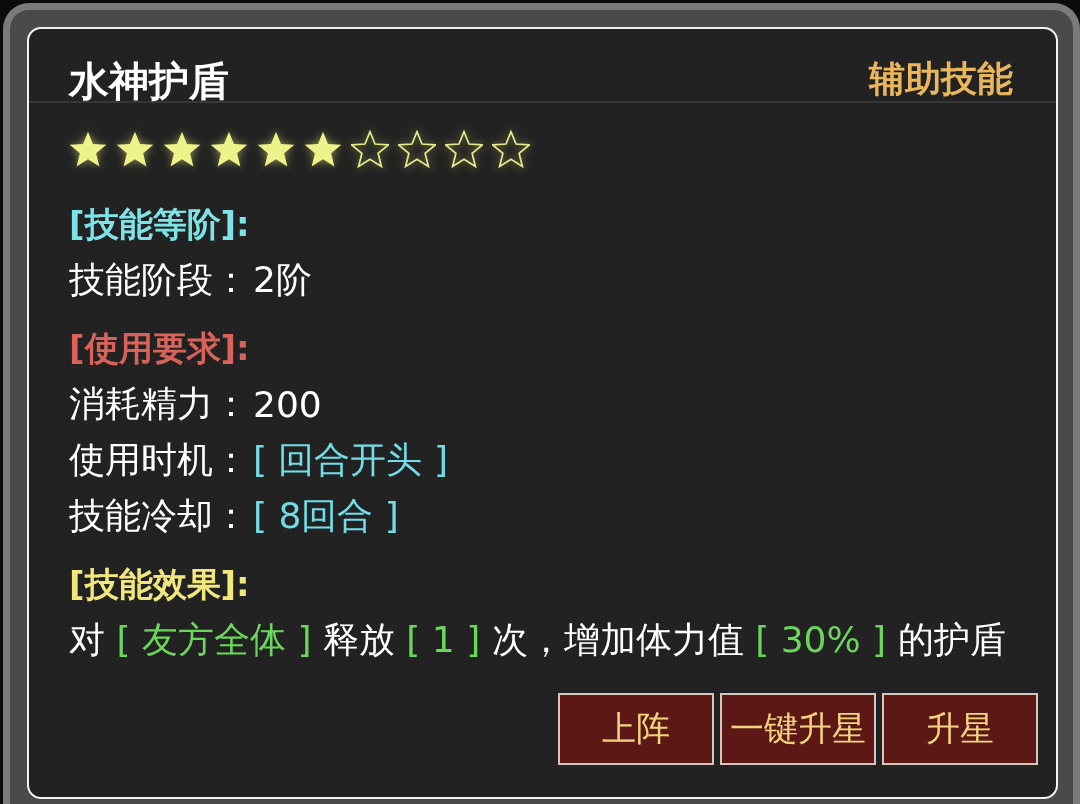 The height and width of the screenshot is (804, 1080). I want to click on section-heading: [使用要求]:, so click(159, 348).